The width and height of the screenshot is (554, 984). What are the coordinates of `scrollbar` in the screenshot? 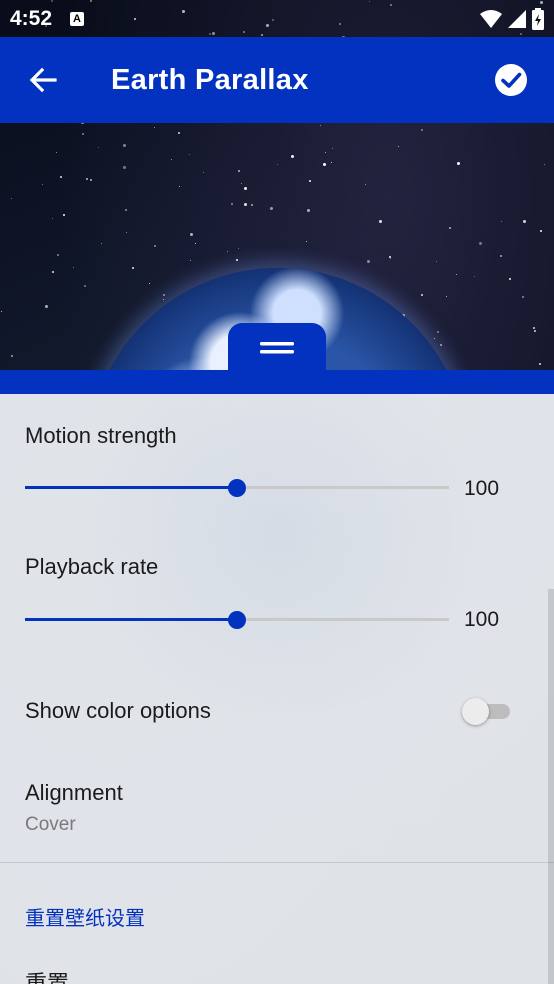 It's located at (551, 786).